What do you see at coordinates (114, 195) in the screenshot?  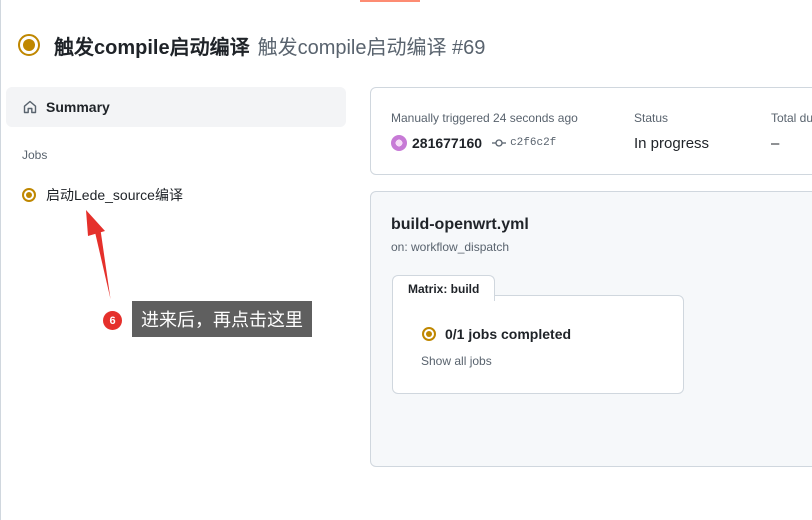 I see `job-label: 启动Lede_source编译` at bounding box center [114, 195].